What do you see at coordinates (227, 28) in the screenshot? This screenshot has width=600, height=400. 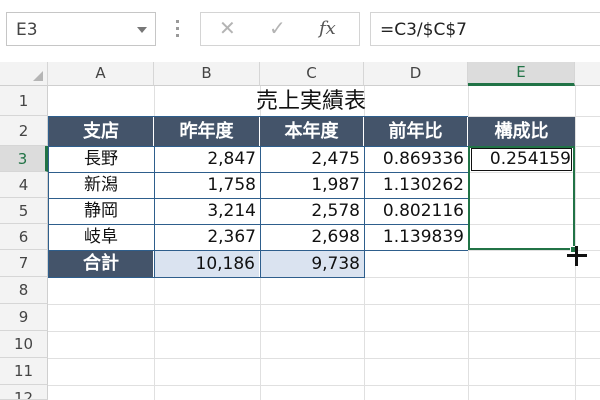 I see `cancel-icon: ✕` at bounding box center [227, 28].